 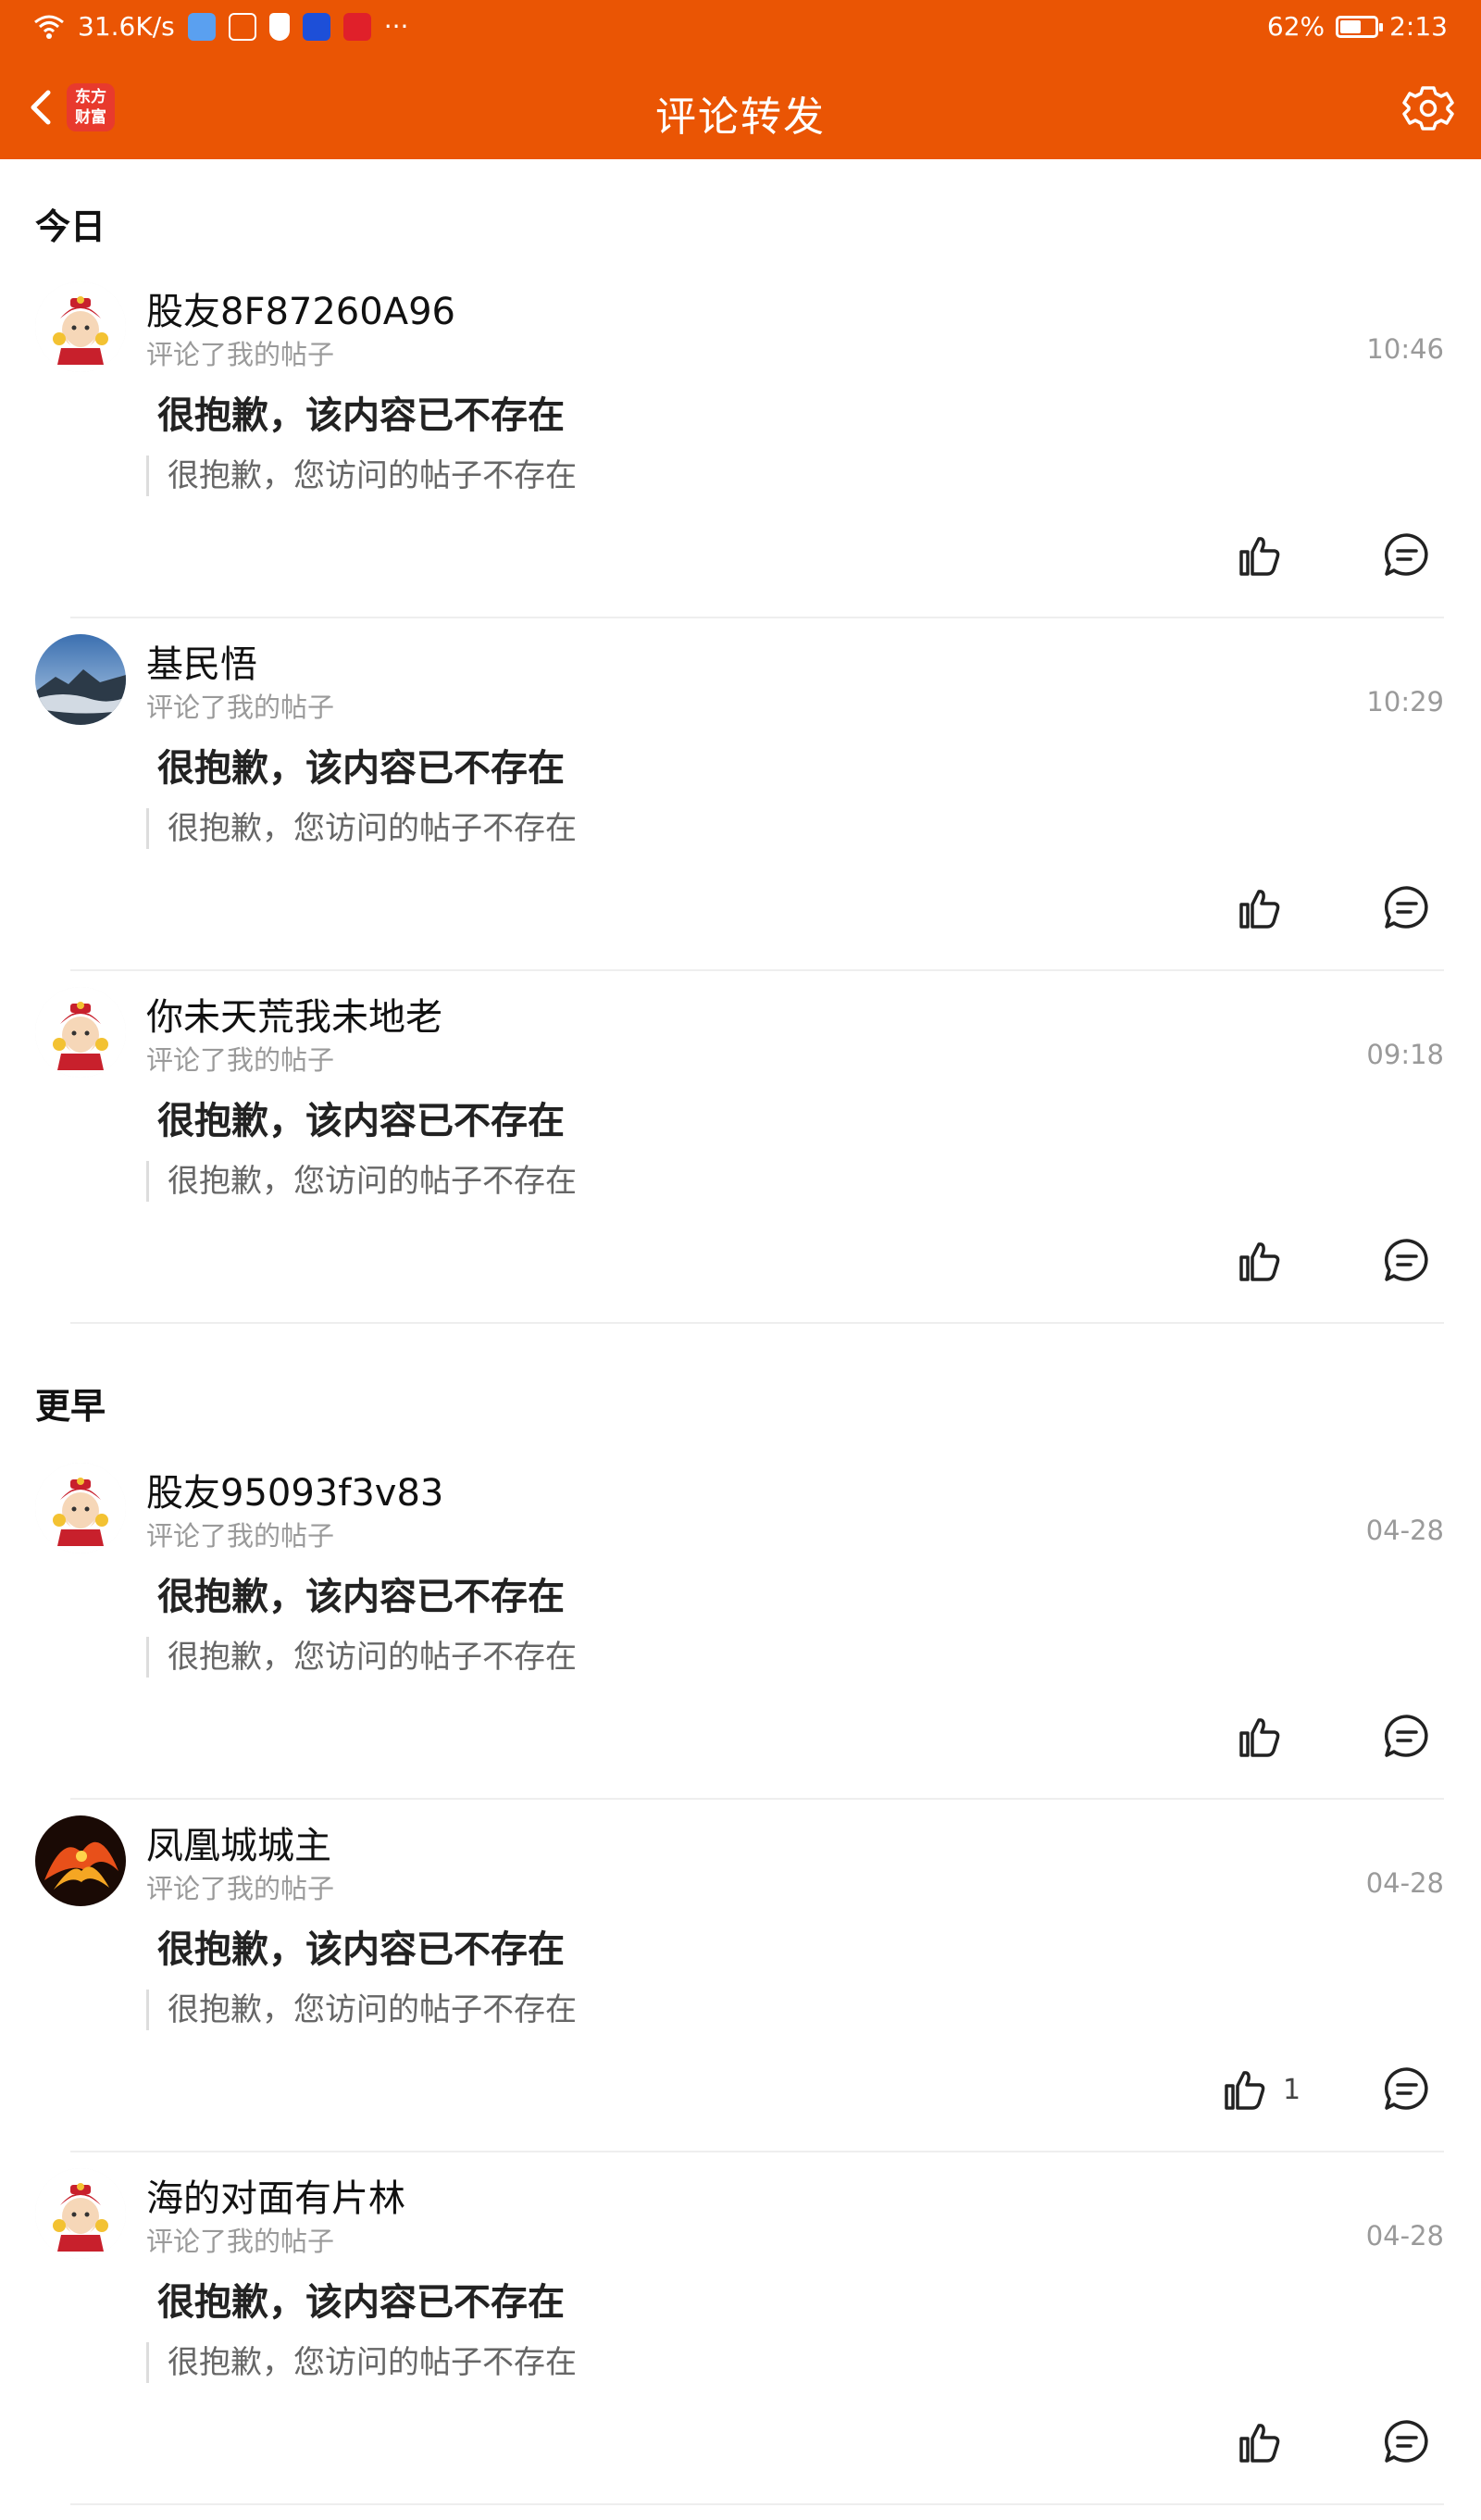 I want to click on status-bar: 31.6K/s ··· 62% 2:13, so click(x=741, y=28).